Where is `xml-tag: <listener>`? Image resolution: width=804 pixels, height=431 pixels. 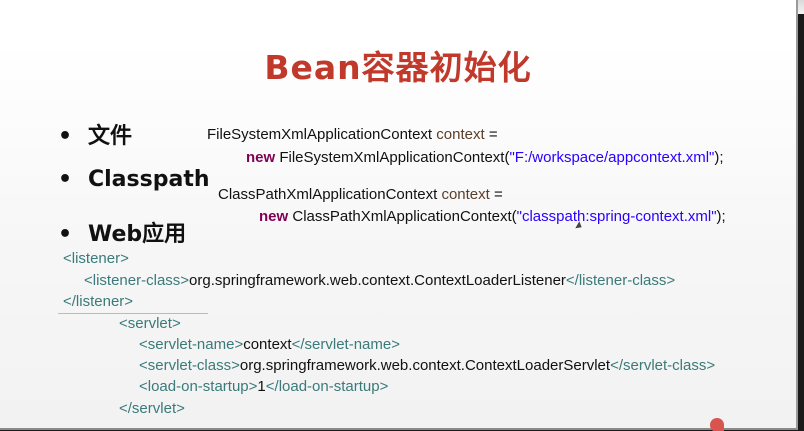 xml-tag: <listener> is located at coordinates (96, 258).